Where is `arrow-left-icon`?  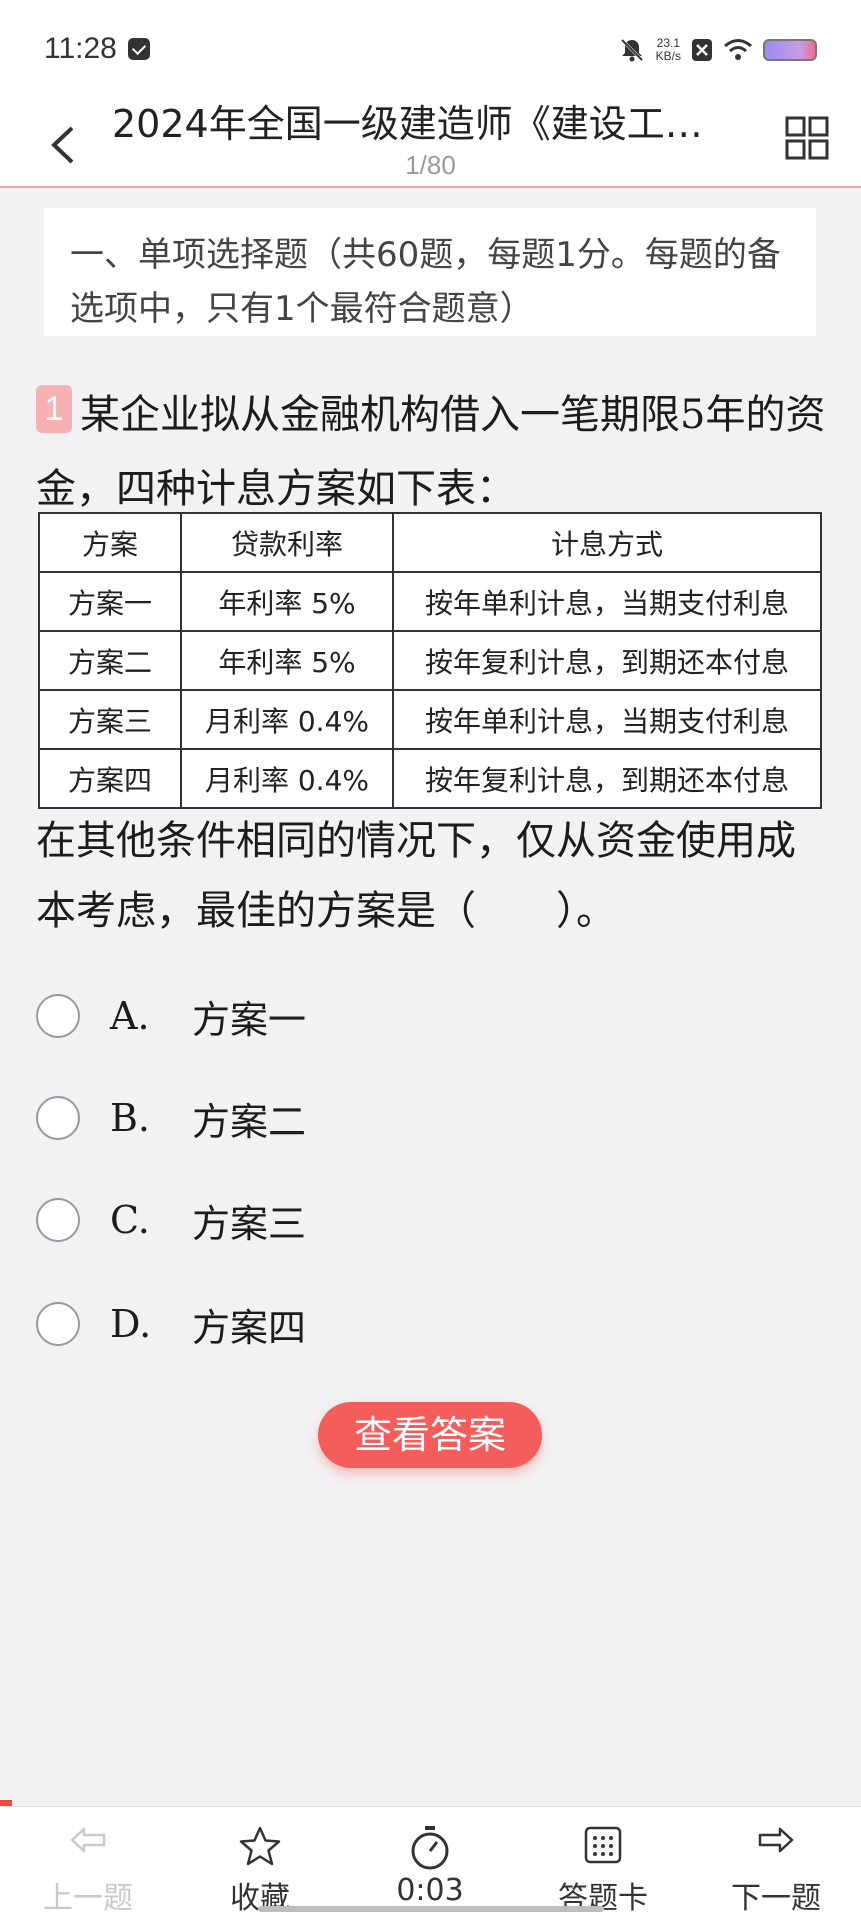
arrow-left-icon is located at coordinates (88, 1840).